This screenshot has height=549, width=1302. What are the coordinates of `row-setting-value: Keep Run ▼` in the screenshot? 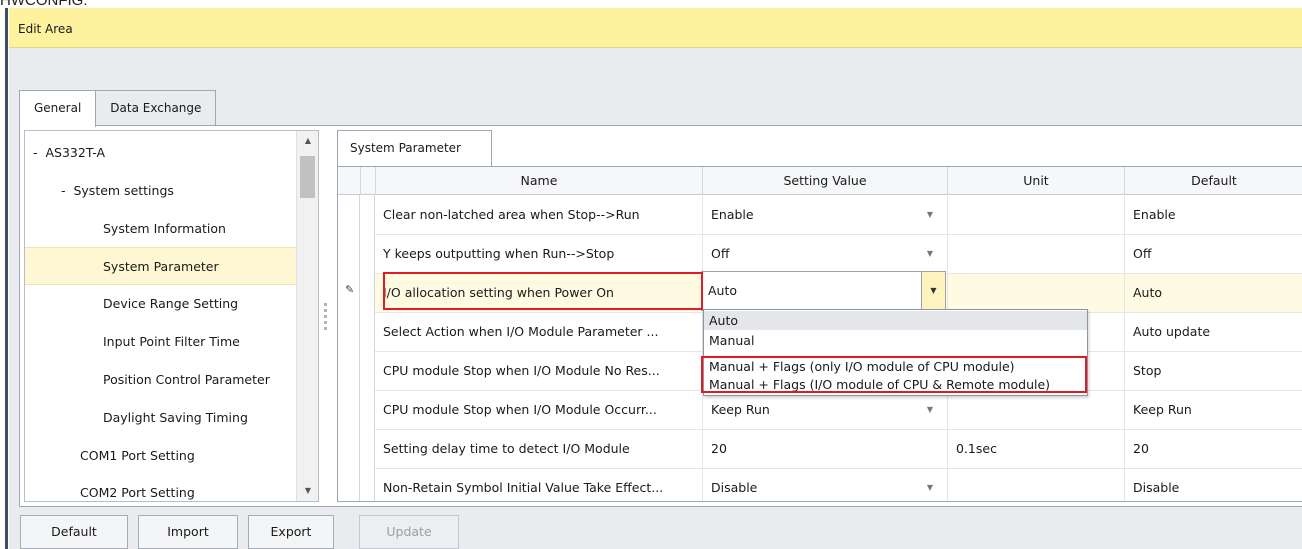 It's located at (824, 410).